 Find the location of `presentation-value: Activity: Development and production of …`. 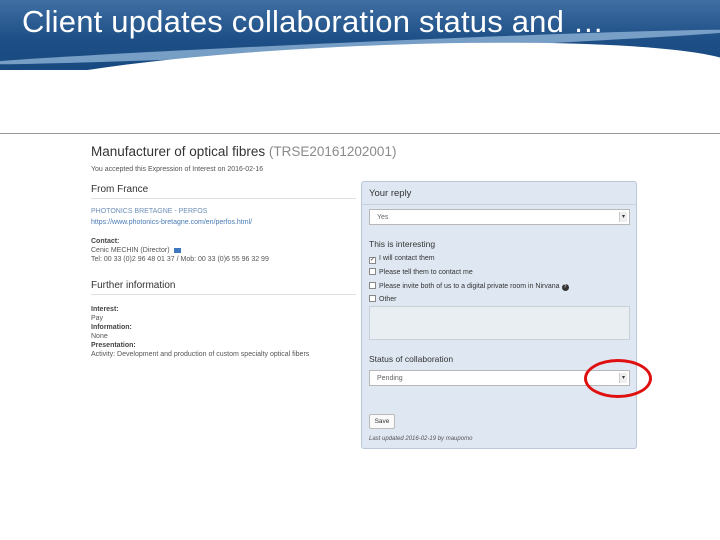

presentation-value: Activity: Development and production of … is located at coordinates (200, 354).